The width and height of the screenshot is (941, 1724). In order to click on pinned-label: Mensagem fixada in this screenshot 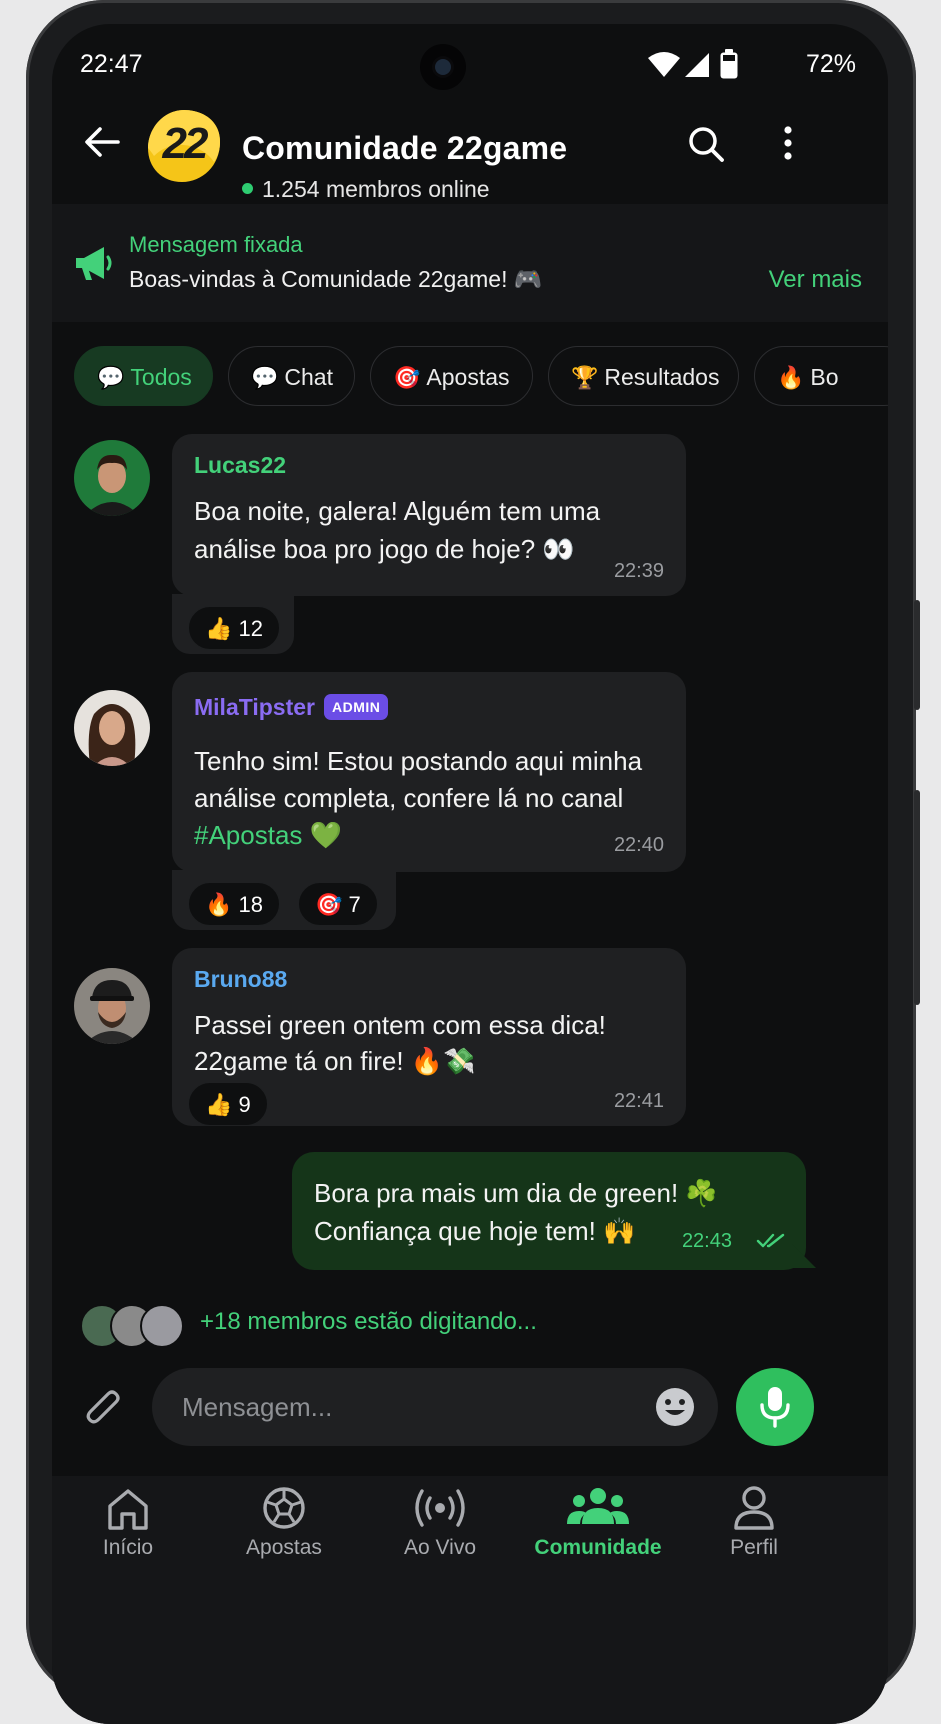, I will do `click(216, 244)`.